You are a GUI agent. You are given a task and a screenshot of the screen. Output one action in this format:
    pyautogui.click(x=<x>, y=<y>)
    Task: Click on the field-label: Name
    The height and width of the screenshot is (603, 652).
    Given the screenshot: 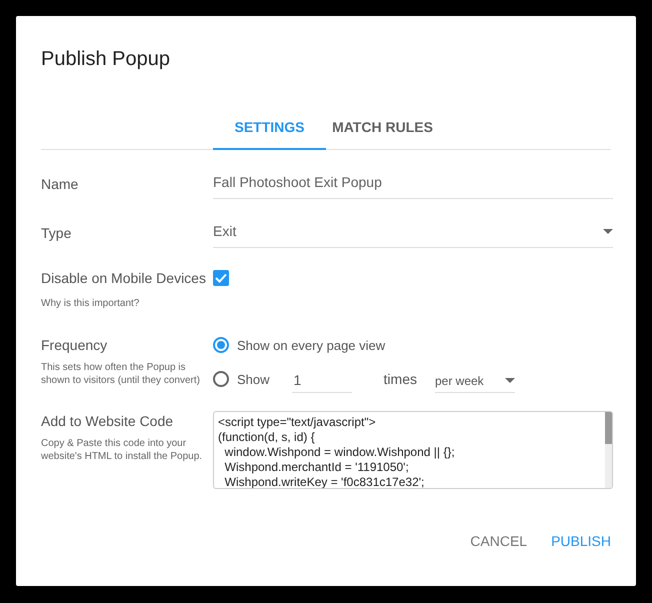 What is the action you would take?
    pyautogui.click(x=60, y=184)
    